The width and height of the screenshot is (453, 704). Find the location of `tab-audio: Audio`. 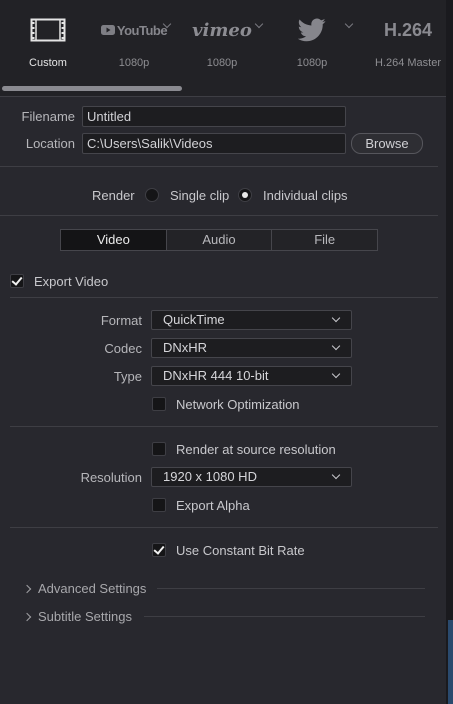

tab-audio: Audio is located at coordinates (218, 240).